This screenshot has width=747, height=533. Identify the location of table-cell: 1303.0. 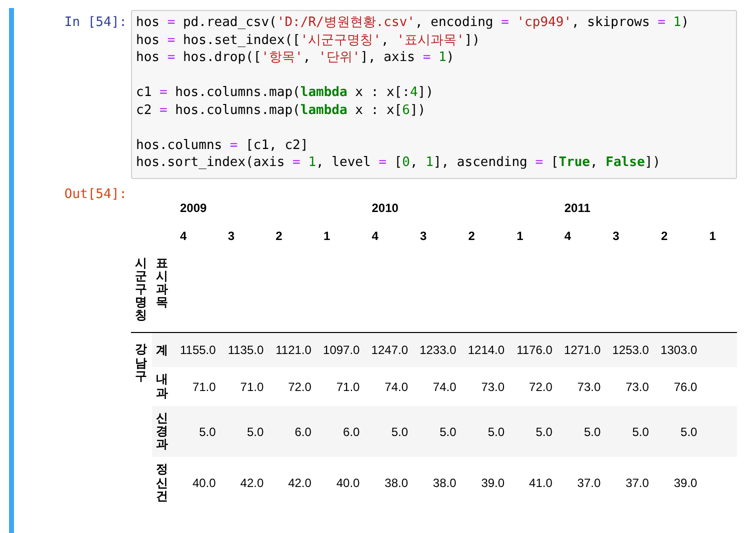
(679, 350).